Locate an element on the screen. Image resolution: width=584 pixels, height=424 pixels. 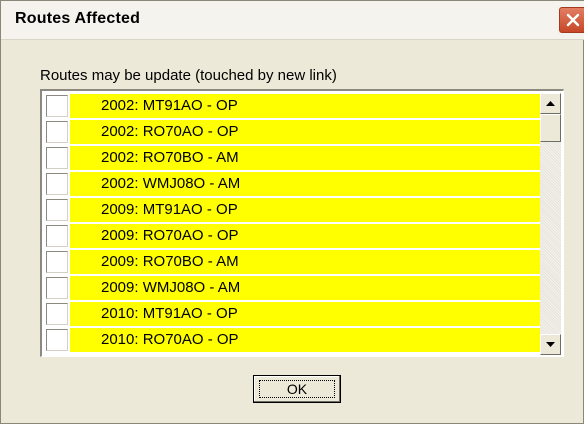
ok-button-label: OK is located at coordinates (297, 389).